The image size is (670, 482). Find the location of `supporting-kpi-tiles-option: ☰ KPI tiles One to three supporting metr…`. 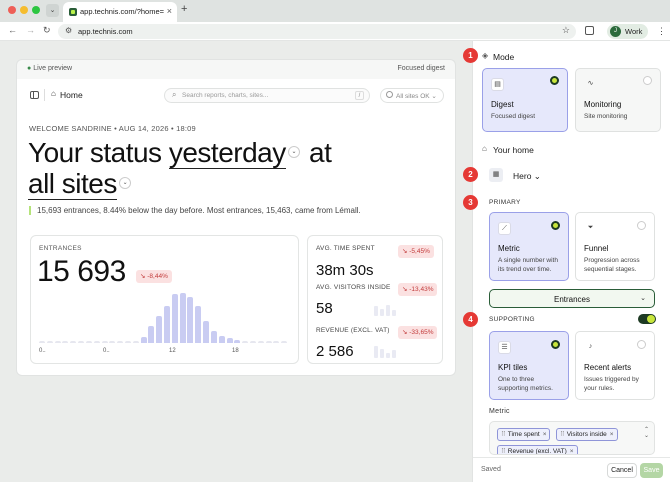

supporting-kpi-tiles-option: ☰ KPI tiles One to three supporting metr… is located at coordinates (529, 365).